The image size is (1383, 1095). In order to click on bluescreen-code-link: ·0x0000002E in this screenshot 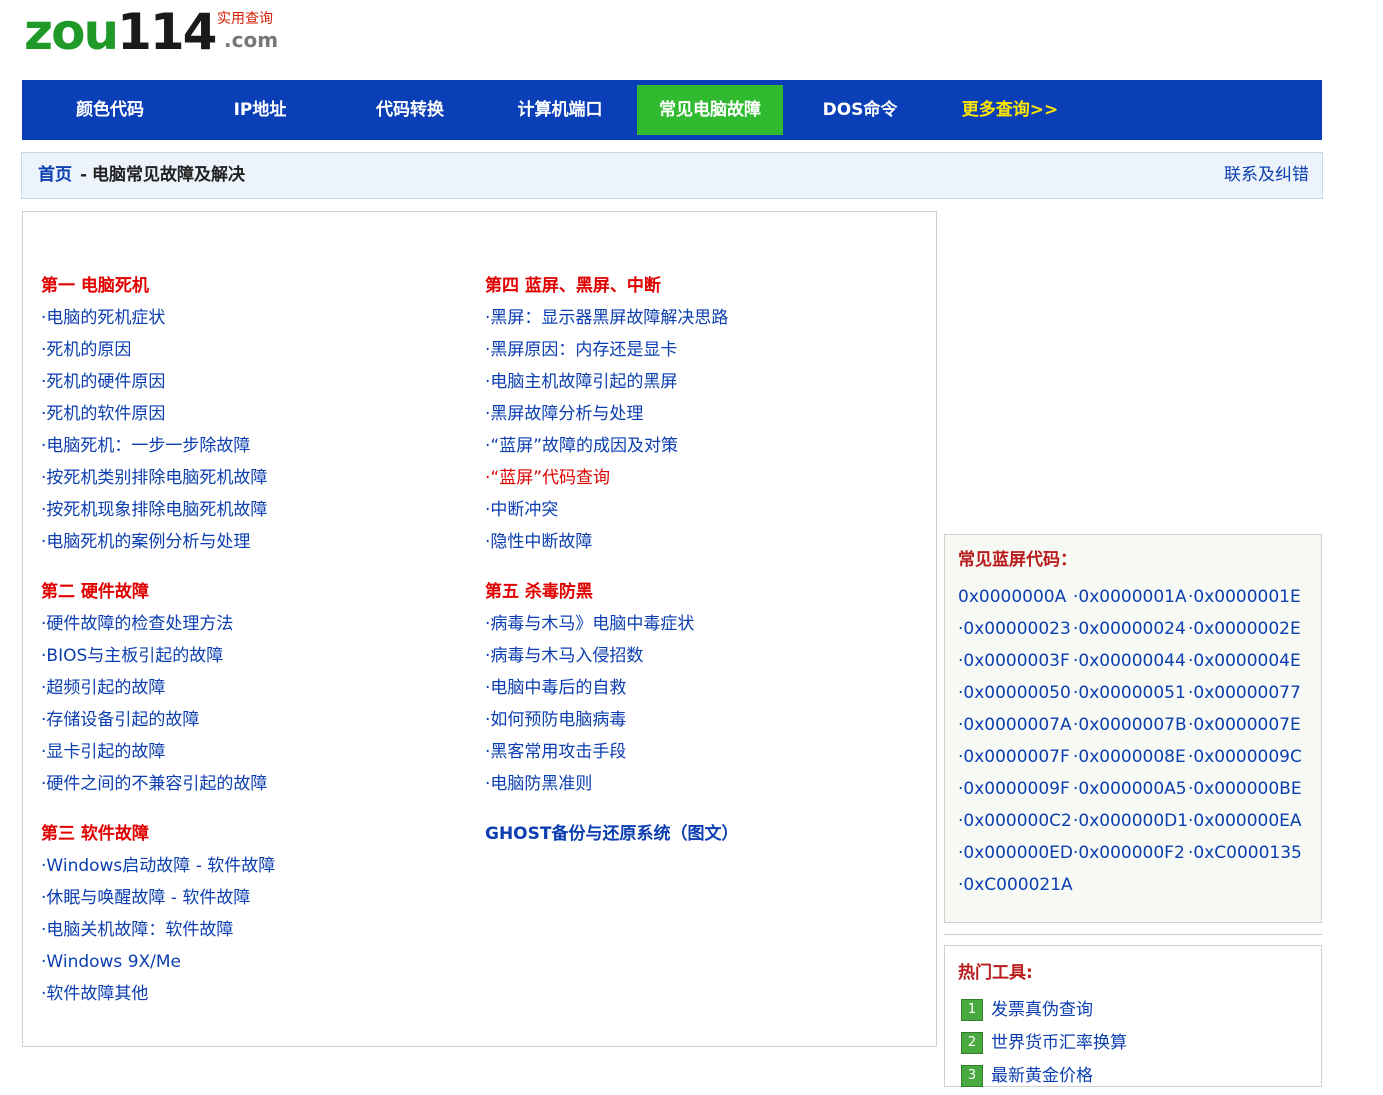, I will do `click(1245, 631)`.